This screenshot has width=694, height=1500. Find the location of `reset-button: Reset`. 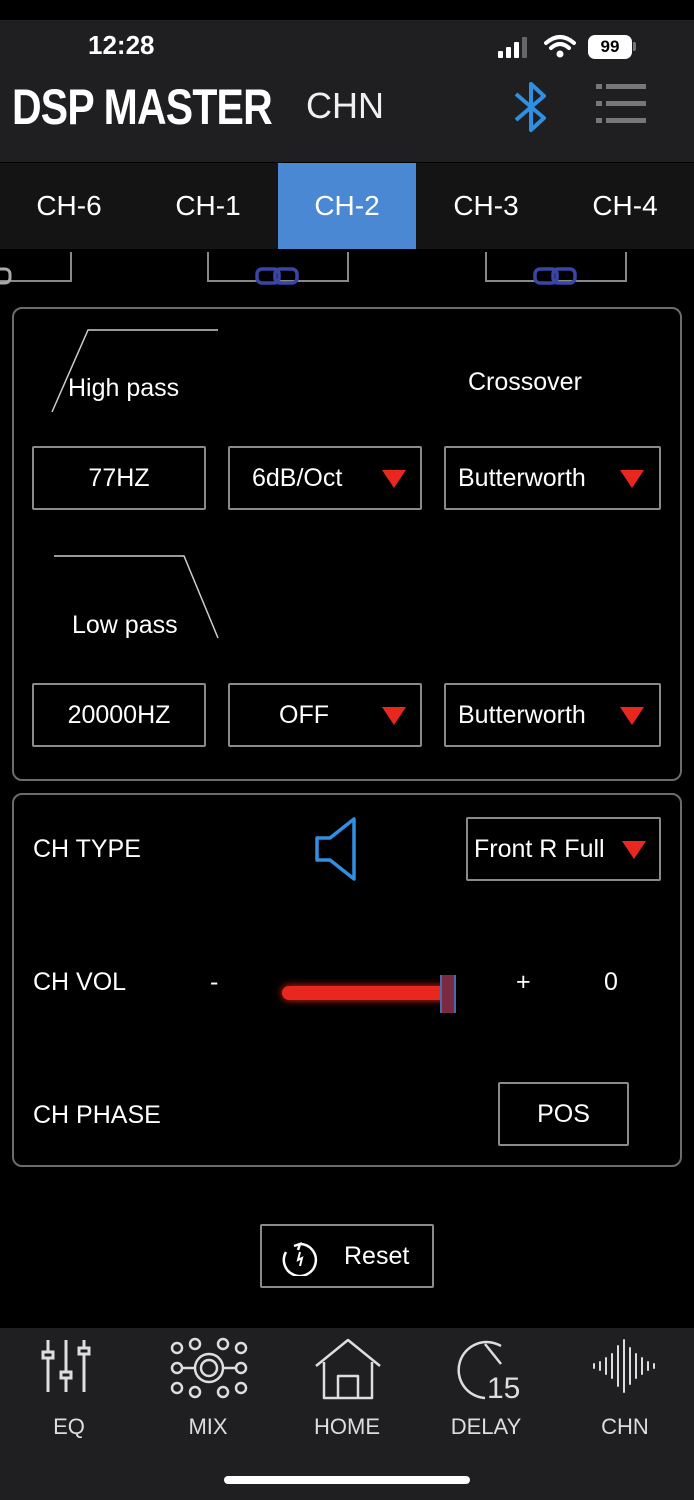

reset-button: Reset is located at coordinates (347, 1256).